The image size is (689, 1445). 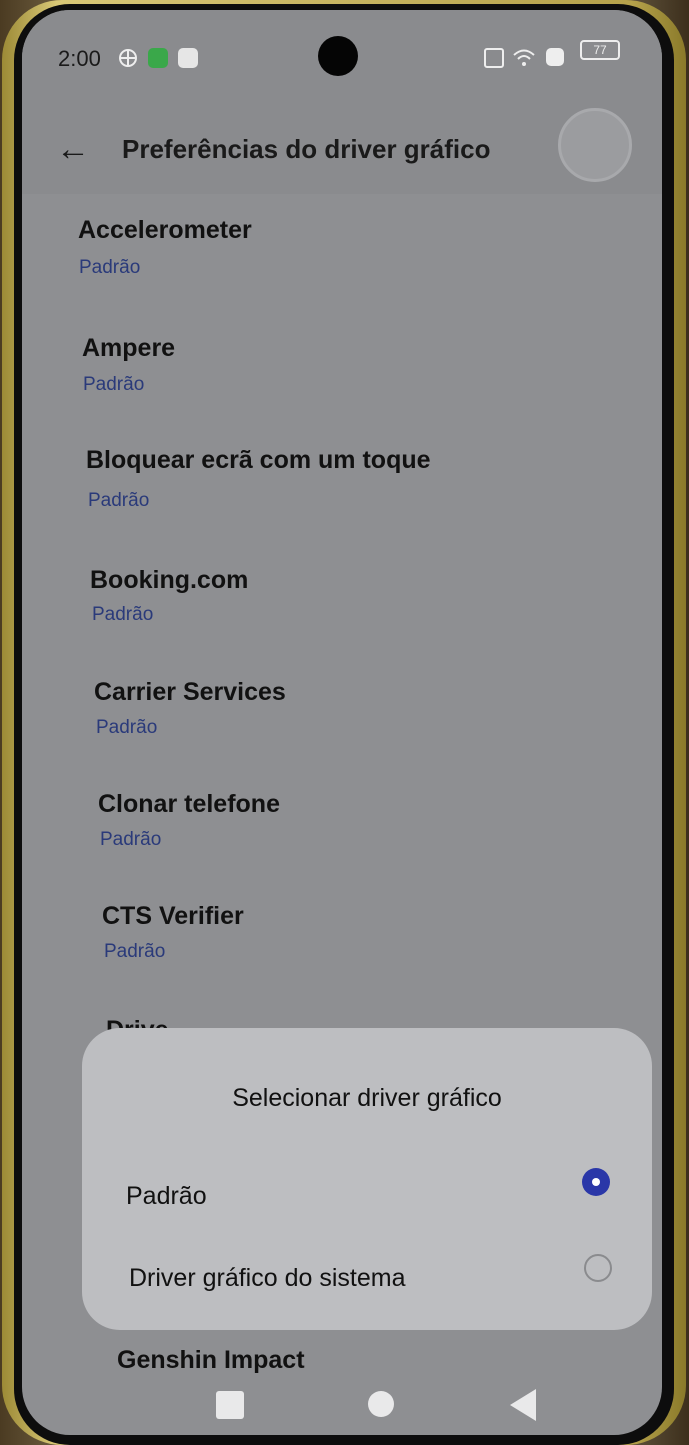 I want to click on sim-icon, so click(x=158, y=58).